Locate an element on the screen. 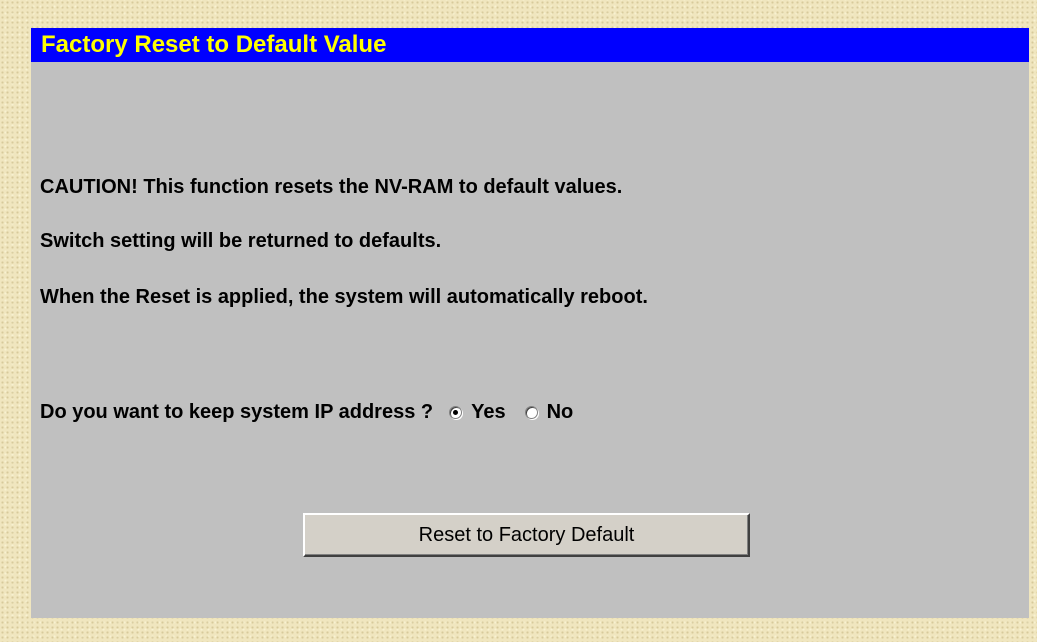 The image size is (1037, 642). reset-to-factory-default-button: Reset to Factory Default is located at coordinates (526, 535).